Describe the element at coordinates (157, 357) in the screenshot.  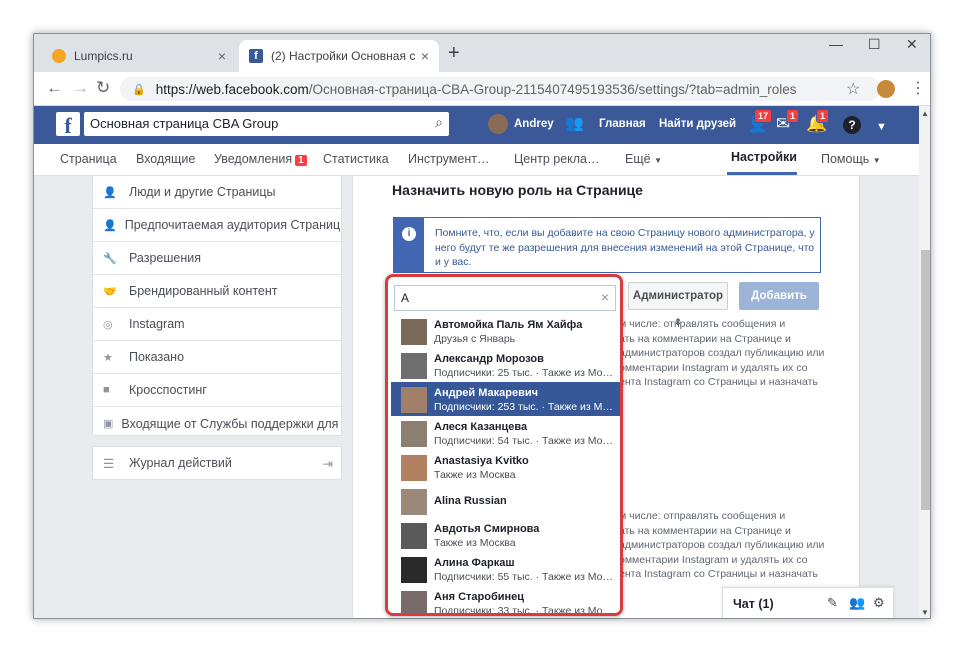
I see `sidebar-item-label: Показано` at that location.